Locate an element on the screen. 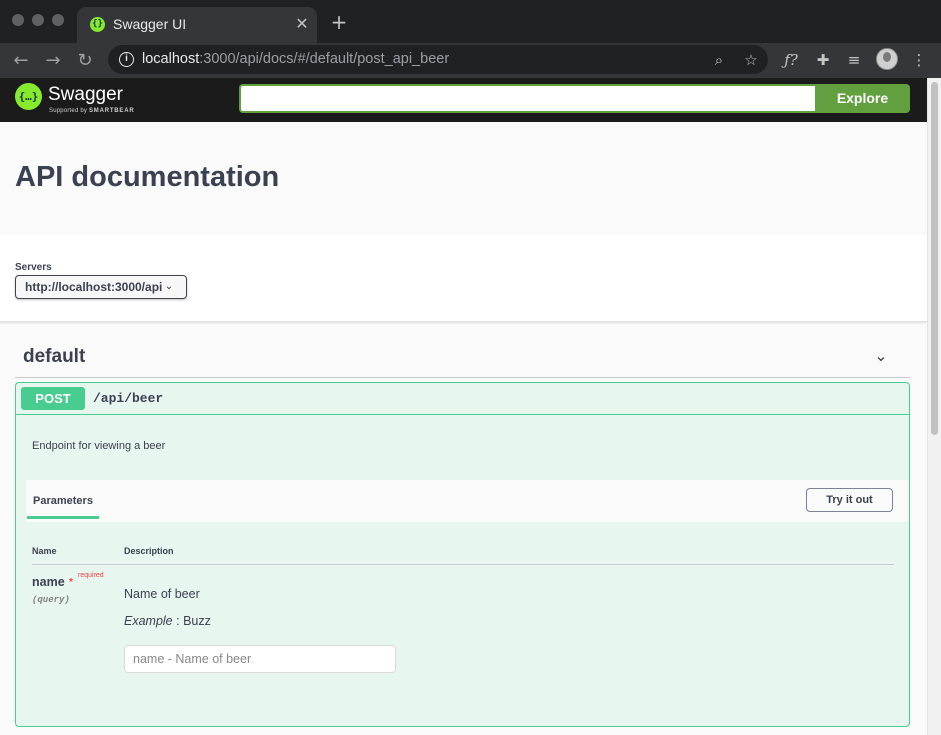  star-icon: ☆ is located at coordinates (751, 60).